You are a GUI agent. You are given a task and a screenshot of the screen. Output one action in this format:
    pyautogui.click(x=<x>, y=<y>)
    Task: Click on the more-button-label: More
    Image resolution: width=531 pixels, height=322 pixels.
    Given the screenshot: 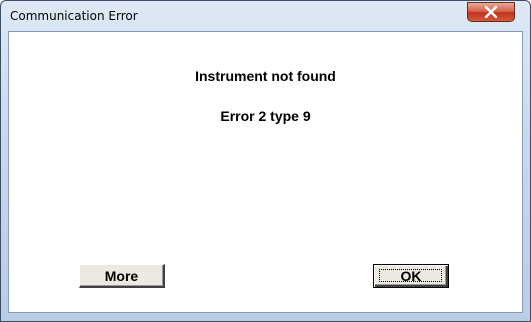 What is the action you would take?
    pyautogui.click(x=121, y=275)
    